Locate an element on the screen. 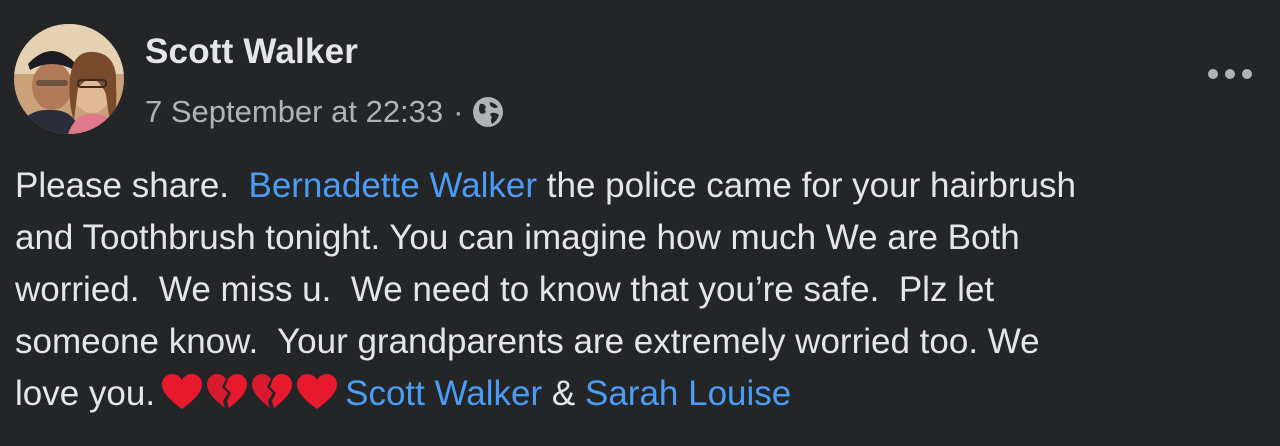  author-avatar is located at coordinates (69, 79).